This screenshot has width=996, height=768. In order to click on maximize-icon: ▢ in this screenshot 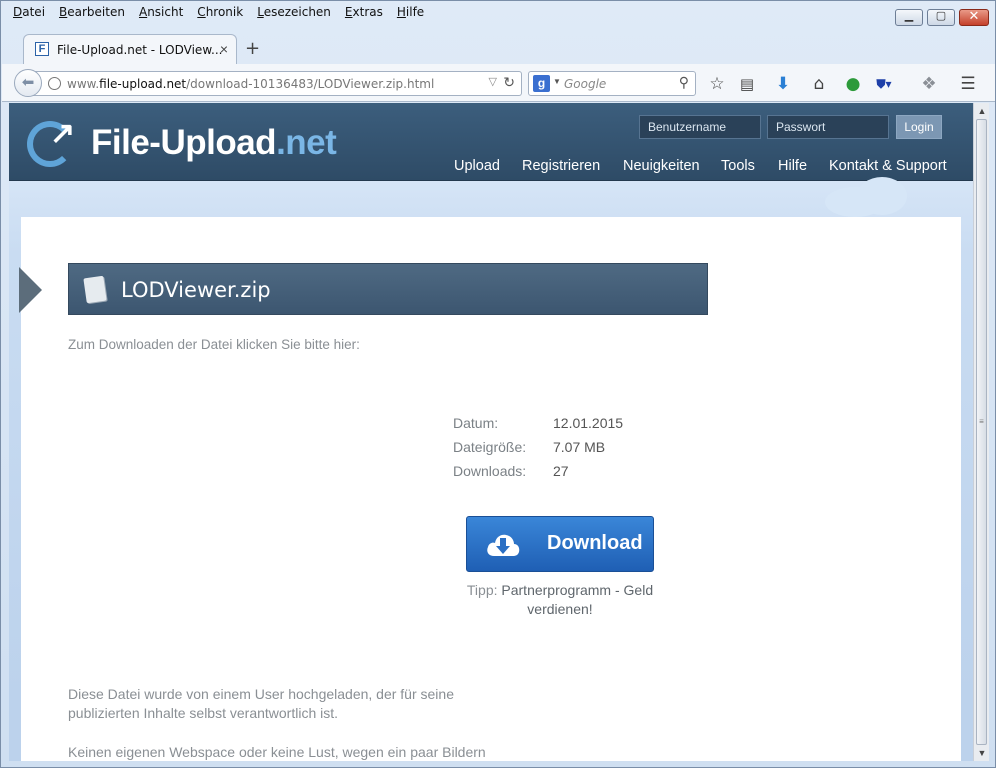, I will do `click(941, 15)`.